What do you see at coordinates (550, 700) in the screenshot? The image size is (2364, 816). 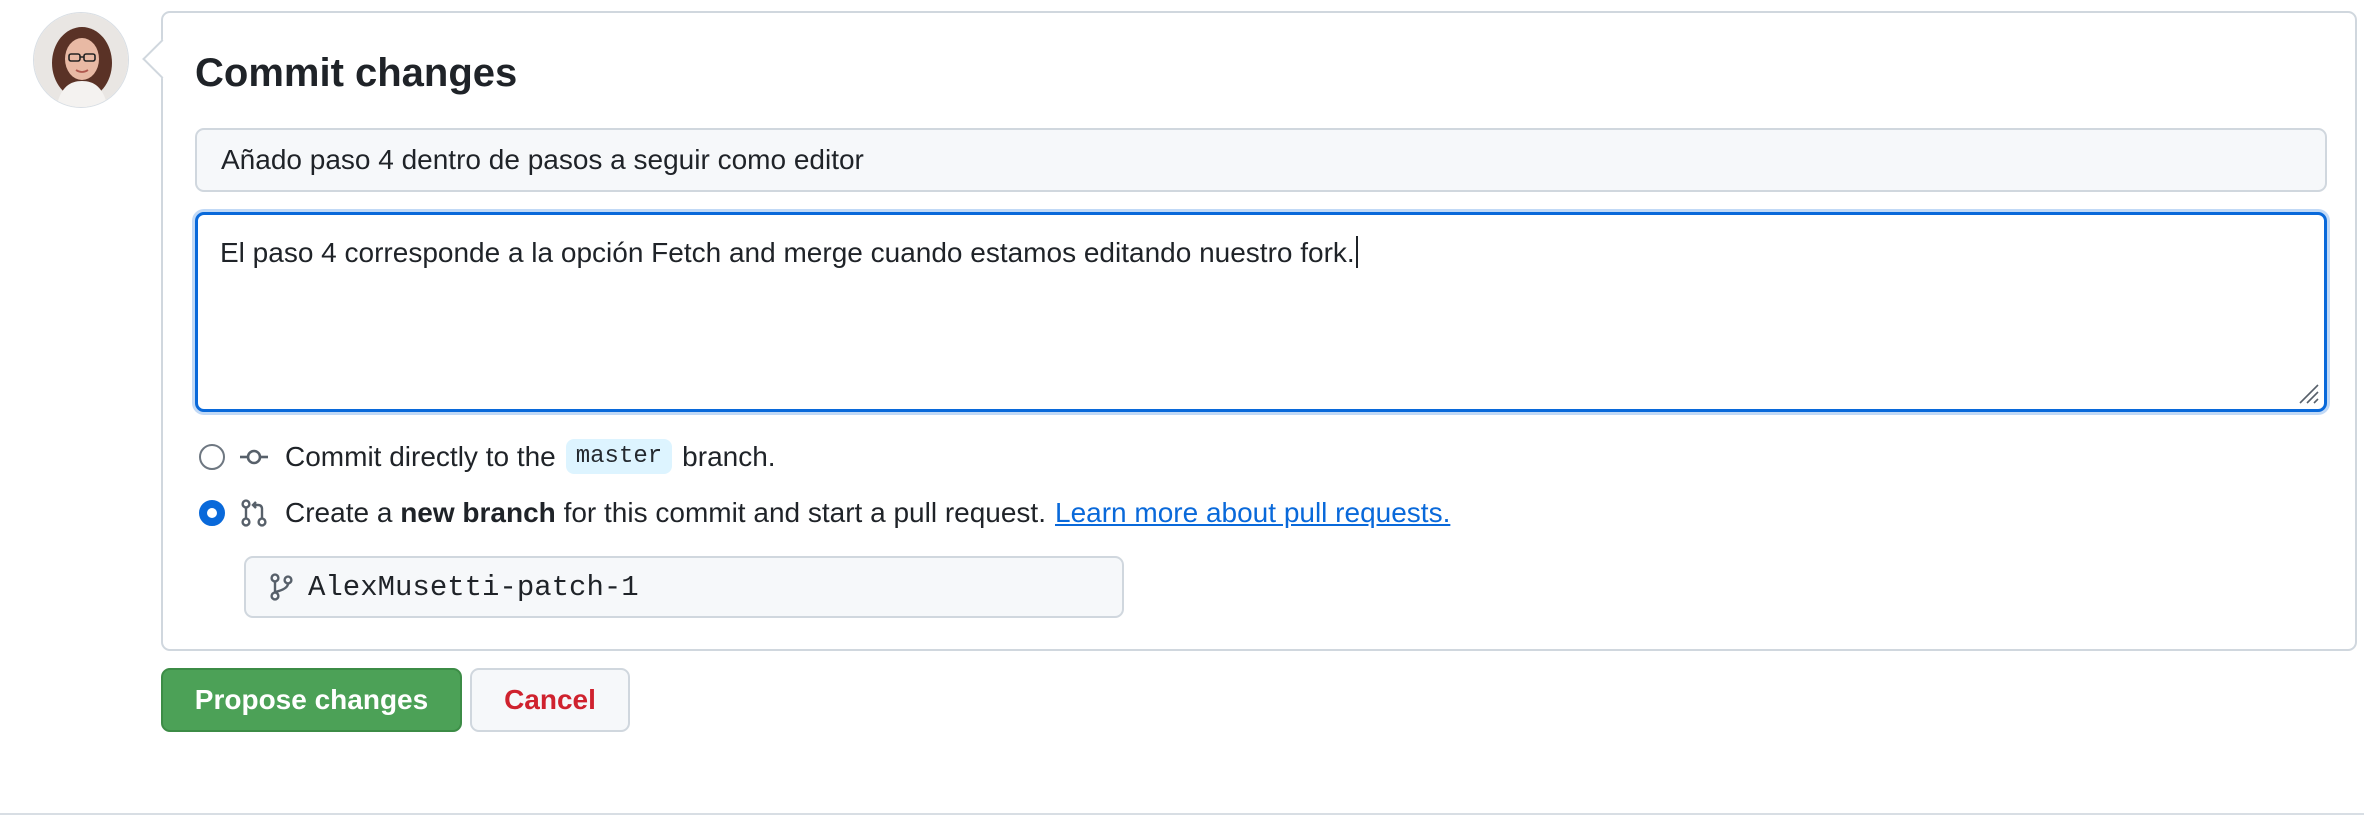 I see `cancel-button: Cancel` at bounding box center [550, 700].